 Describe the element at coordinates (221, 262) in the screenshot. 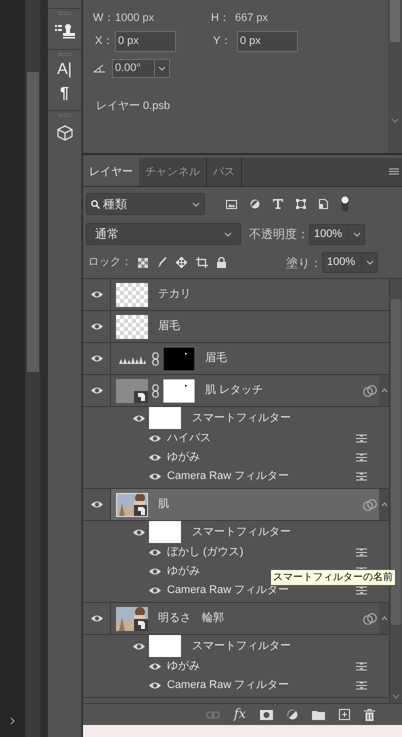

I see `lock-icon` at that location.